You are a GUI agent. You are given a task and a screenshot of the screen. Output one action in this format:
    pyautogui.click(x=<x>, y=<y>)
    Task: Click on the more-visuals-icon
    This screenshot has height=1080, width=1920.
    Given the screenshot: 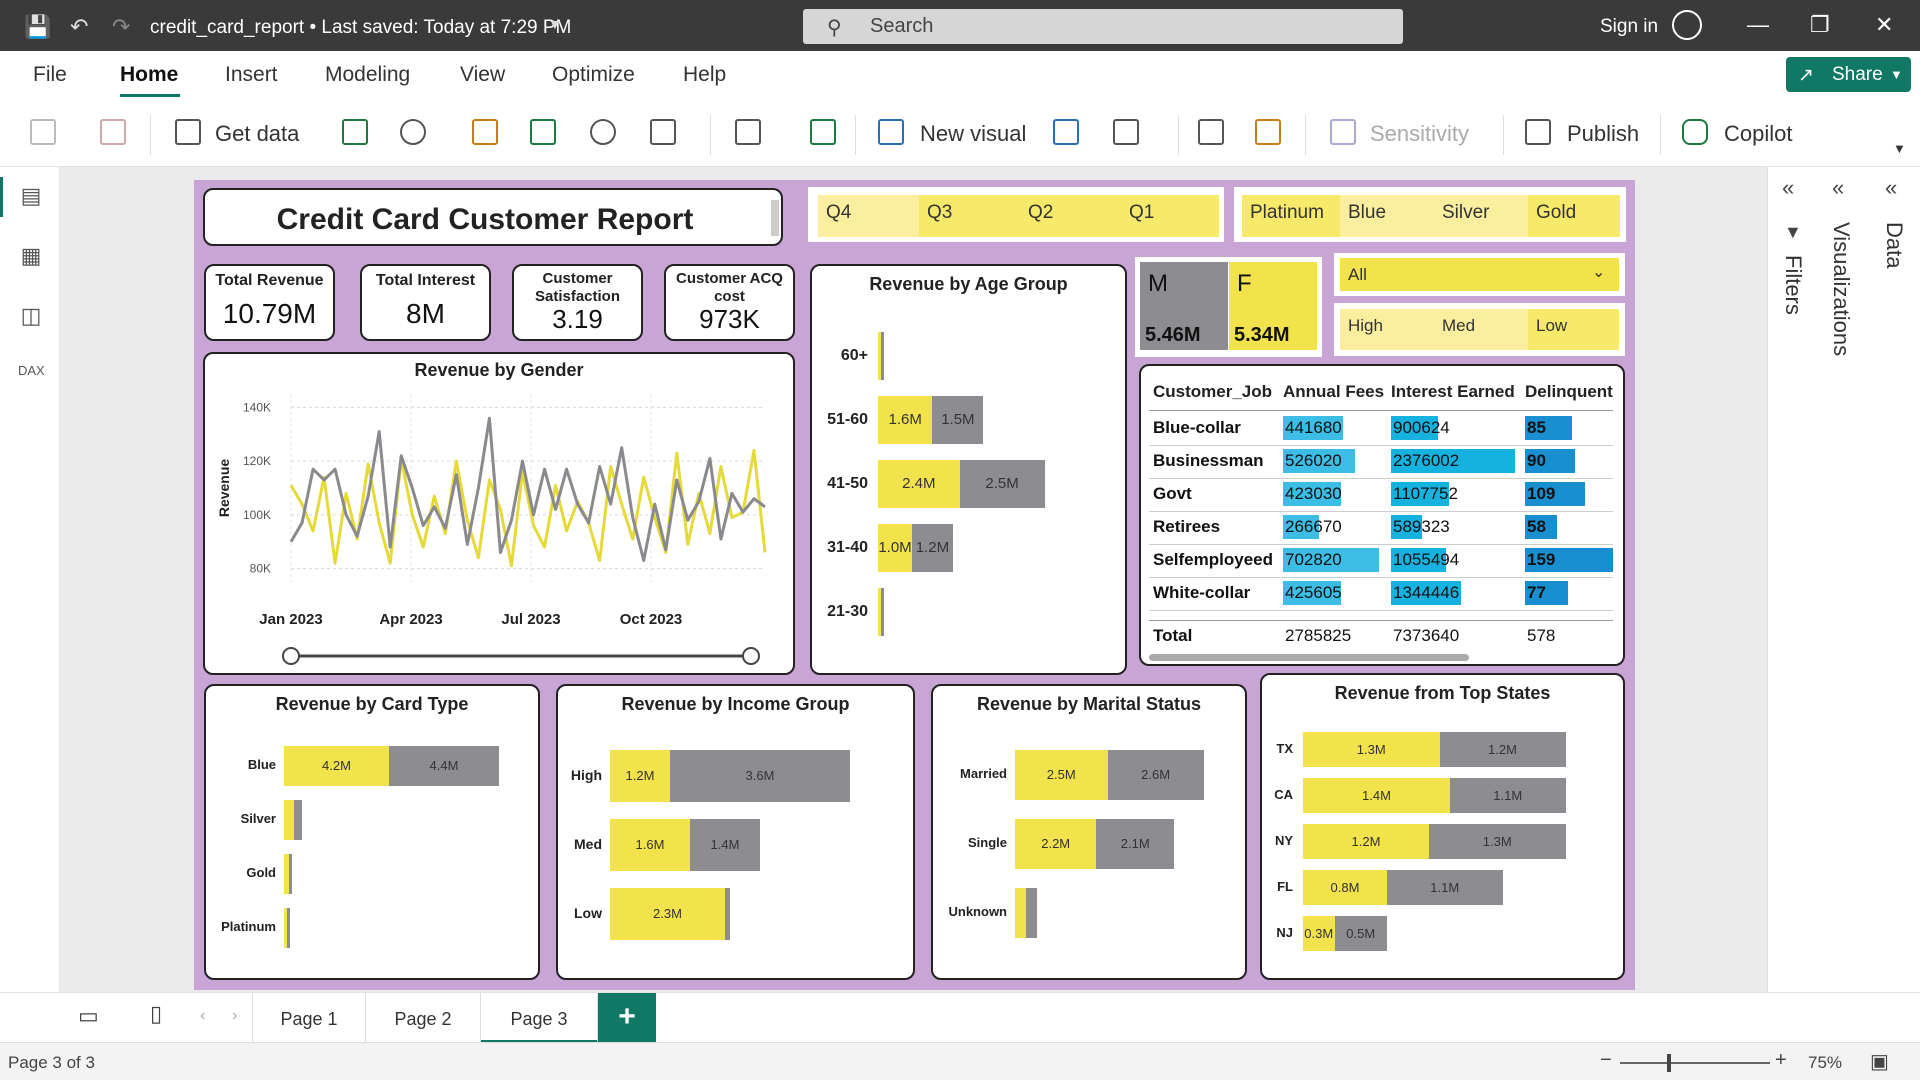 What is the action you would take?
    pyautogui.click(x=1126, y=132)
    